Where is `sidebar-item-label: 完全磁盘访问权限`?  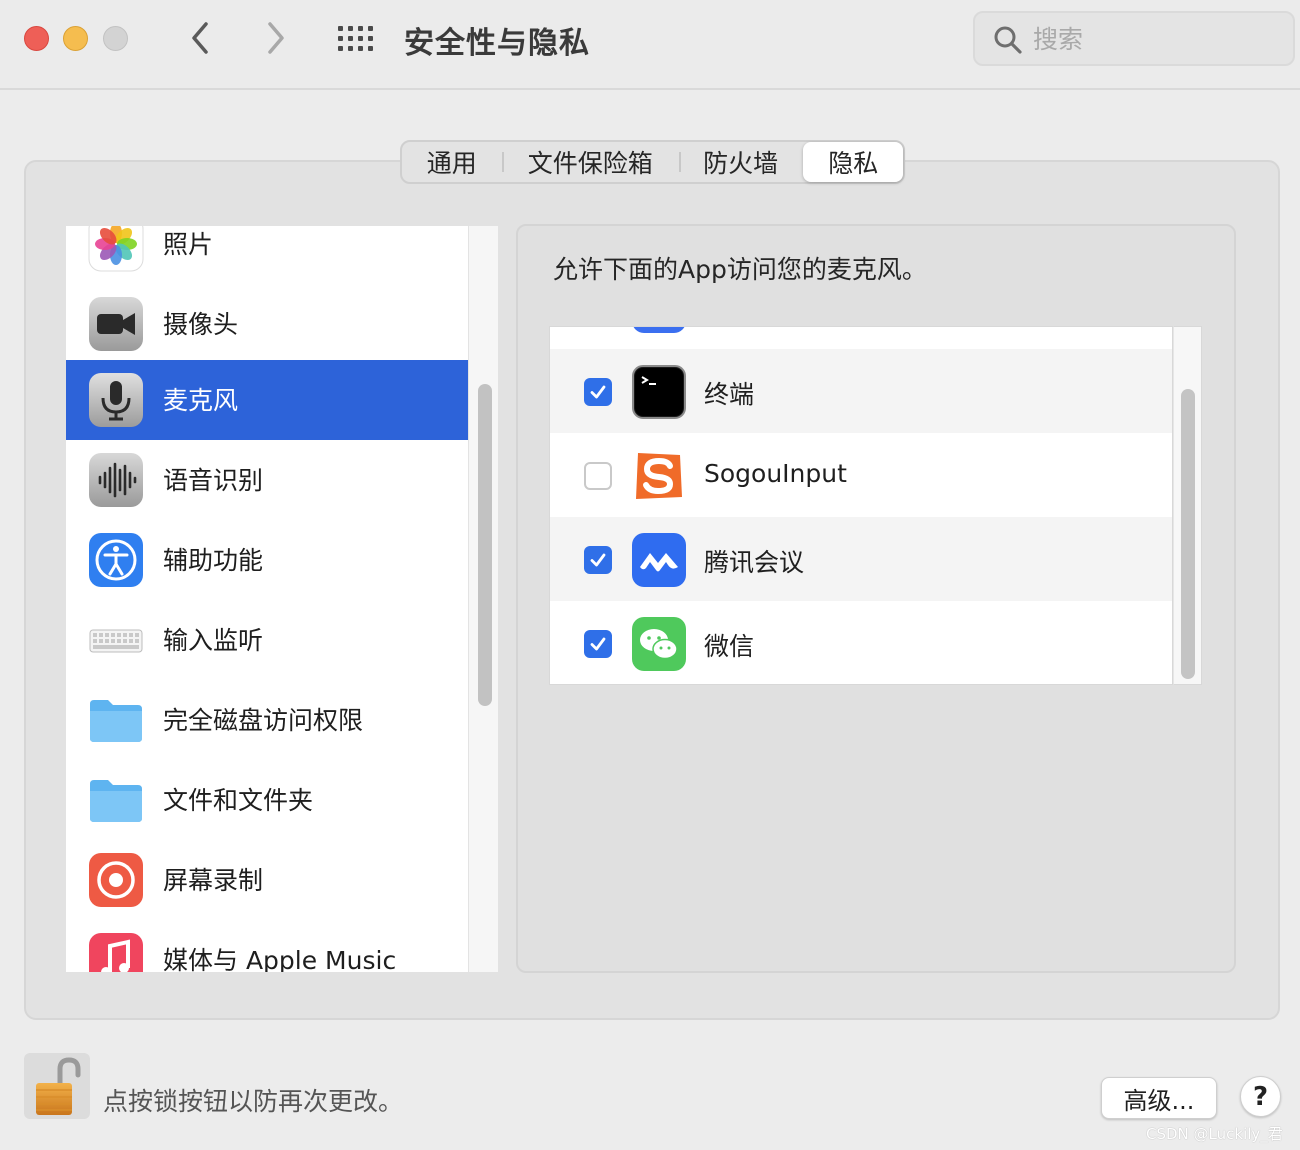
sidebar-item-label: 完全磁盘访问权限 is located at coordinates (263, 720).